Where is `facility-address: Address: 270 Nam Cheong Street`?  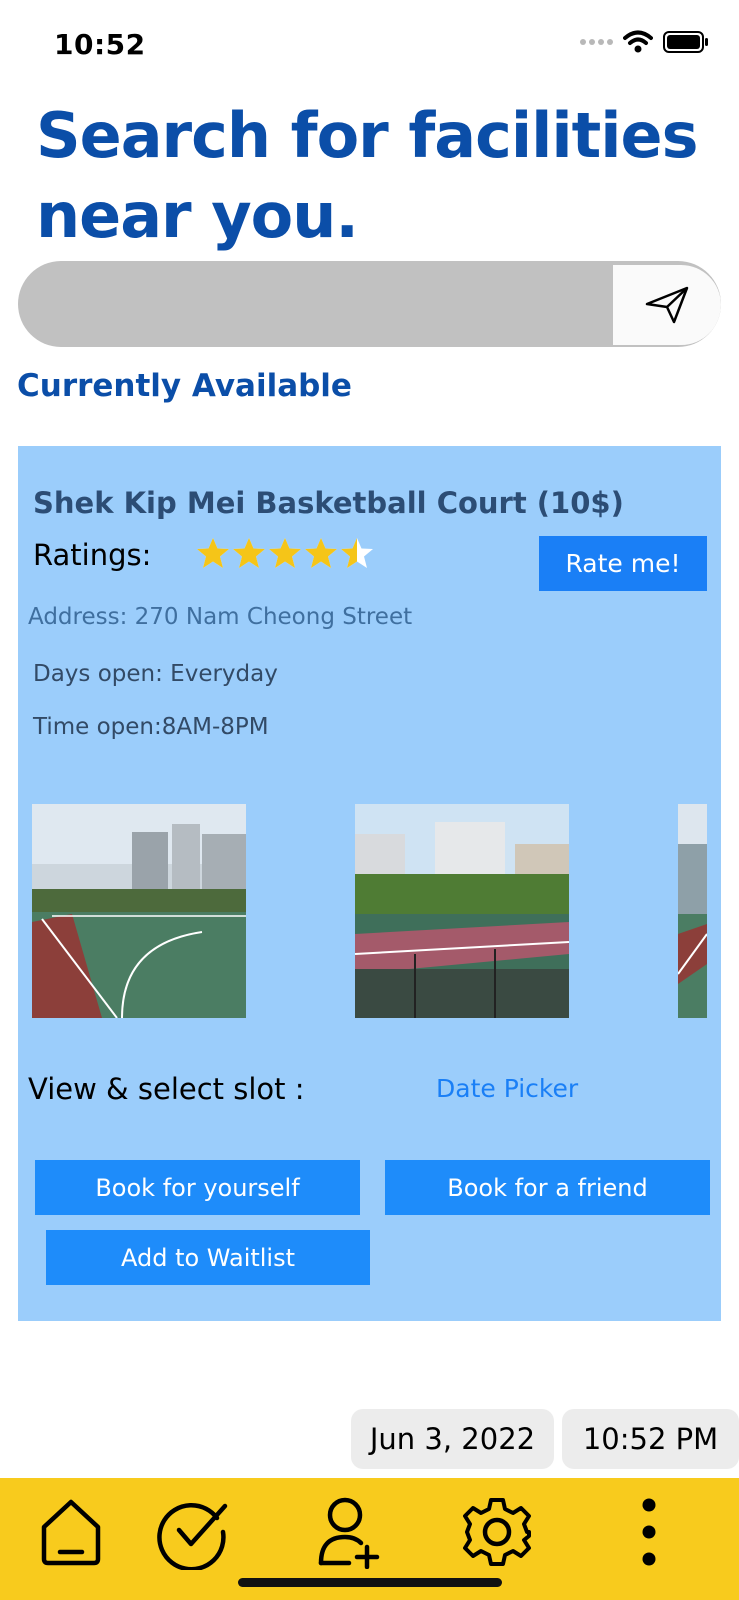
facility-address: Address: 270 Nam Cheong Street is located at coordinates (220, 617).